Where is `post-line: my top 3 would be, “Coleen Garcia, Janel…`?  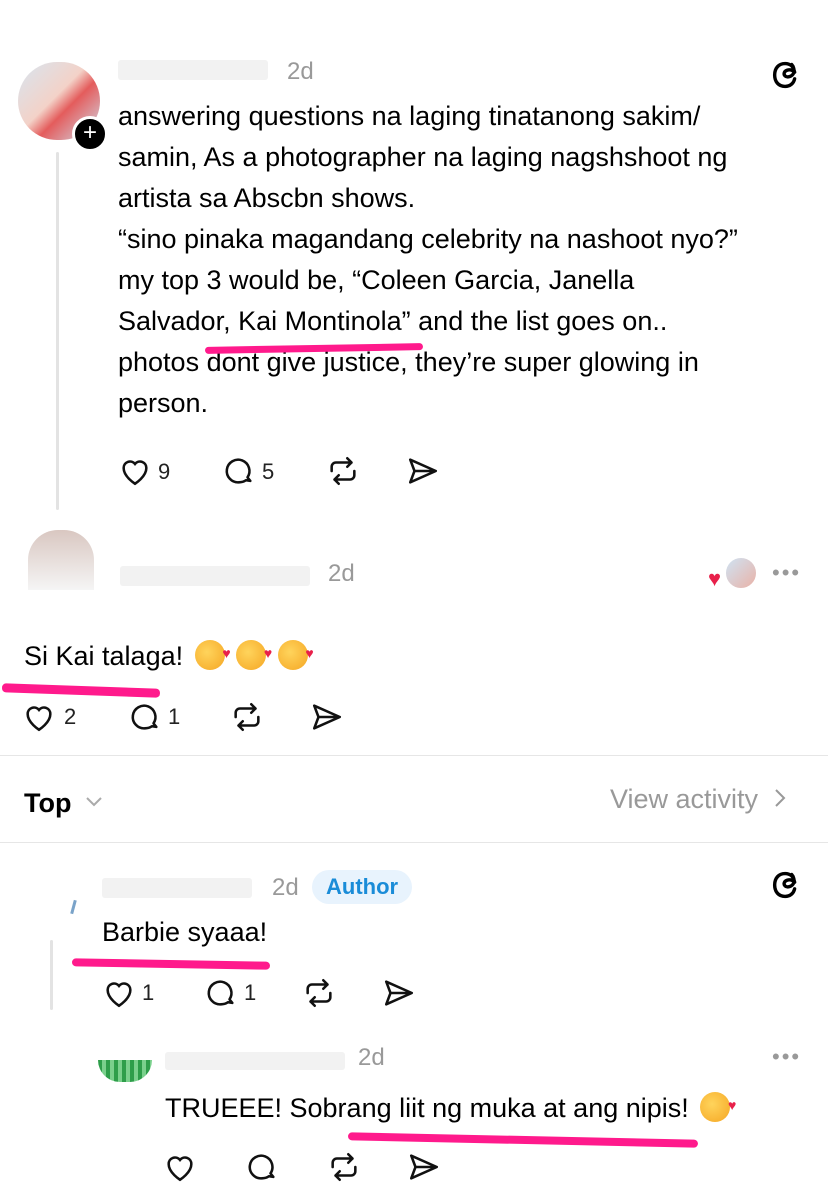 post-line: my top 3 would be, “Coleen Garcia, Janel… is located at coordinates (376, 280).